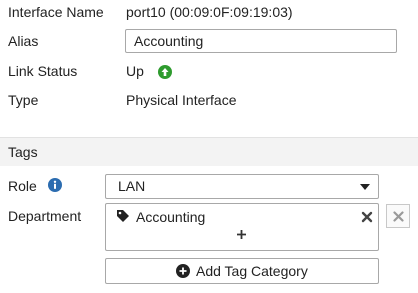  What do you see at coordinates (123, 216) in the screenshot?
I see `tag-icon` at bounding box center [123, 216].